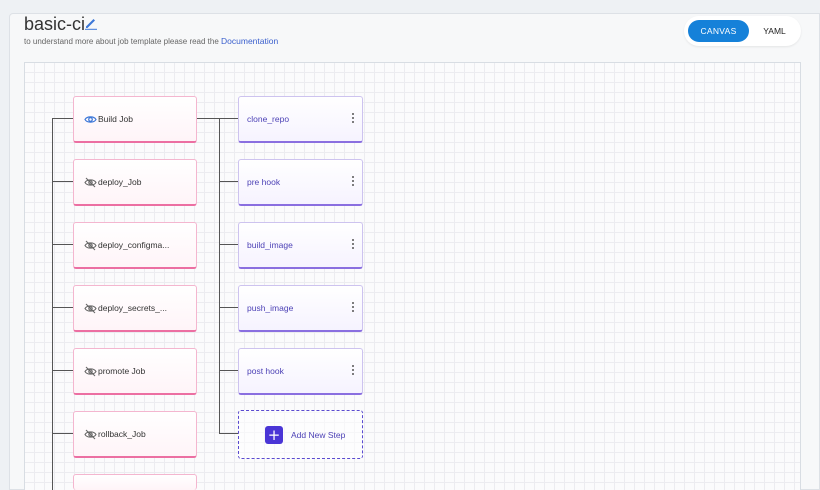 The height and width of the screenshot is (490, 820). Describe the element at coordinates (300, 308) in the screenshot. I see `step-node-push-image: push_image` at that location.